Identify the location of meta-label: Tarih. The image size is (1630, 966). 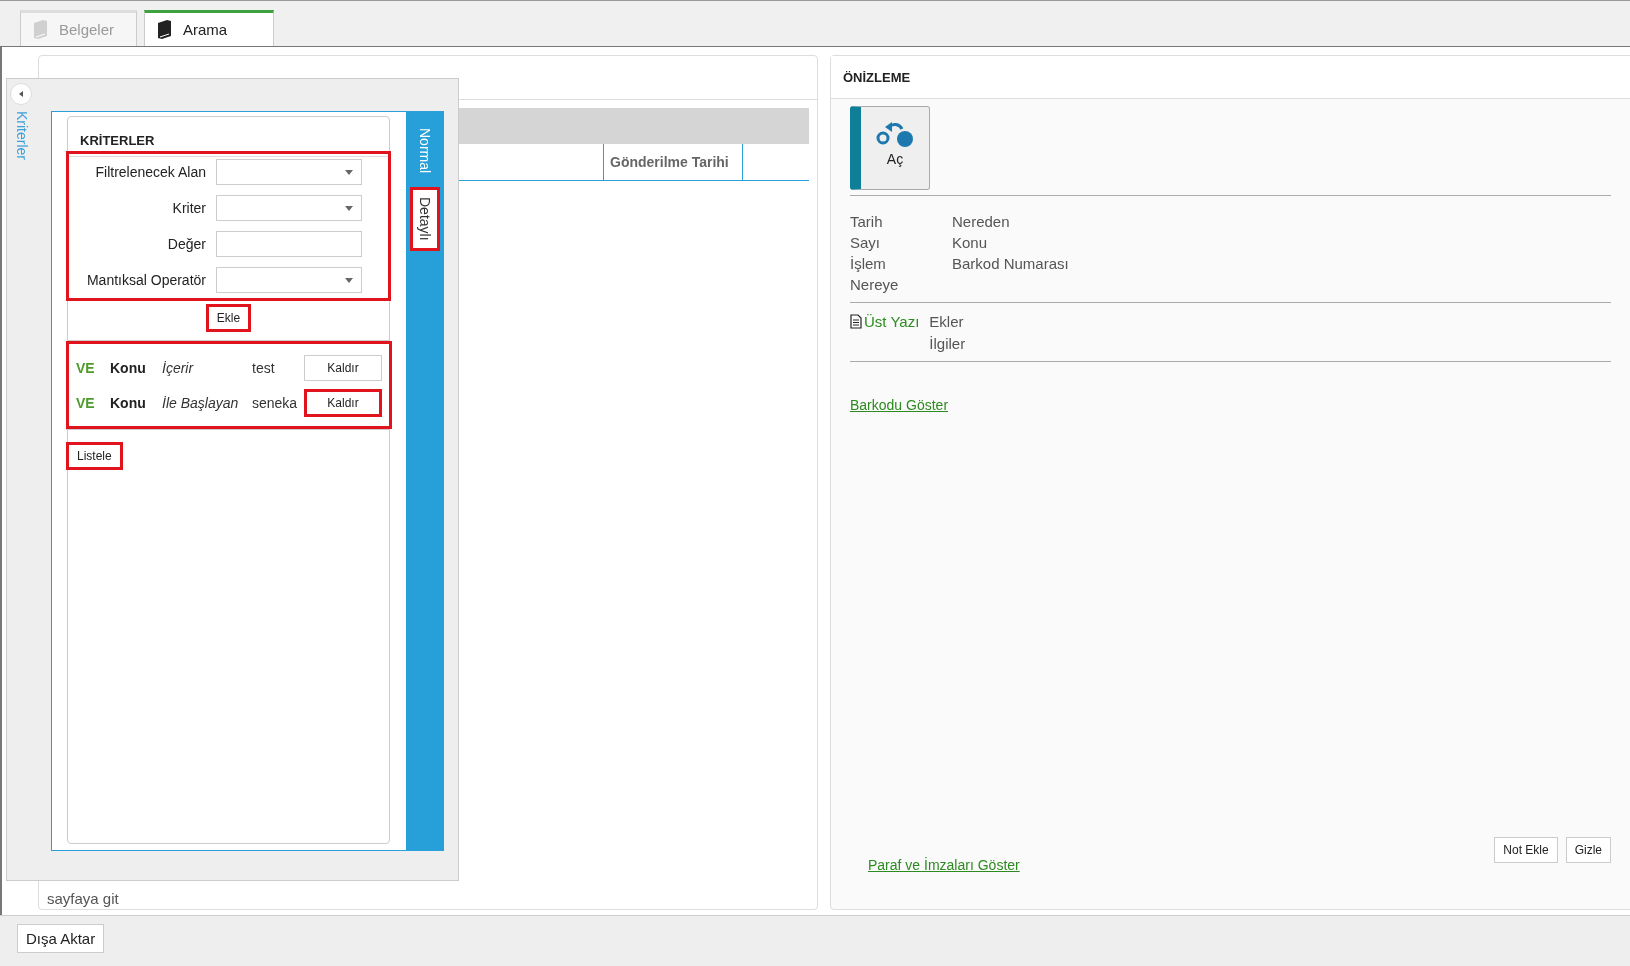
(867, 222).